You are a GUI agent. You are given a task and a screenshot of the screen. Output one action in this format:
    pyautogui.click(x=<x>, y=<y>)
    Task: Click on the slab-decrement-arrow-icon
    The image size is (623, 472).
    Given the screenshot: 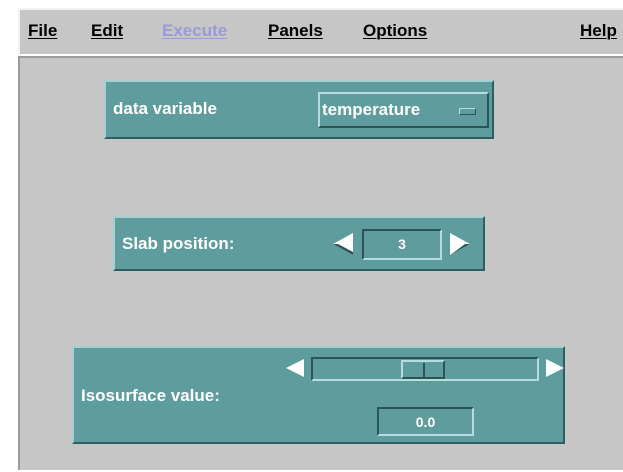 What is the action you would take?
    pyautogui.click(x=343, y=244)
    